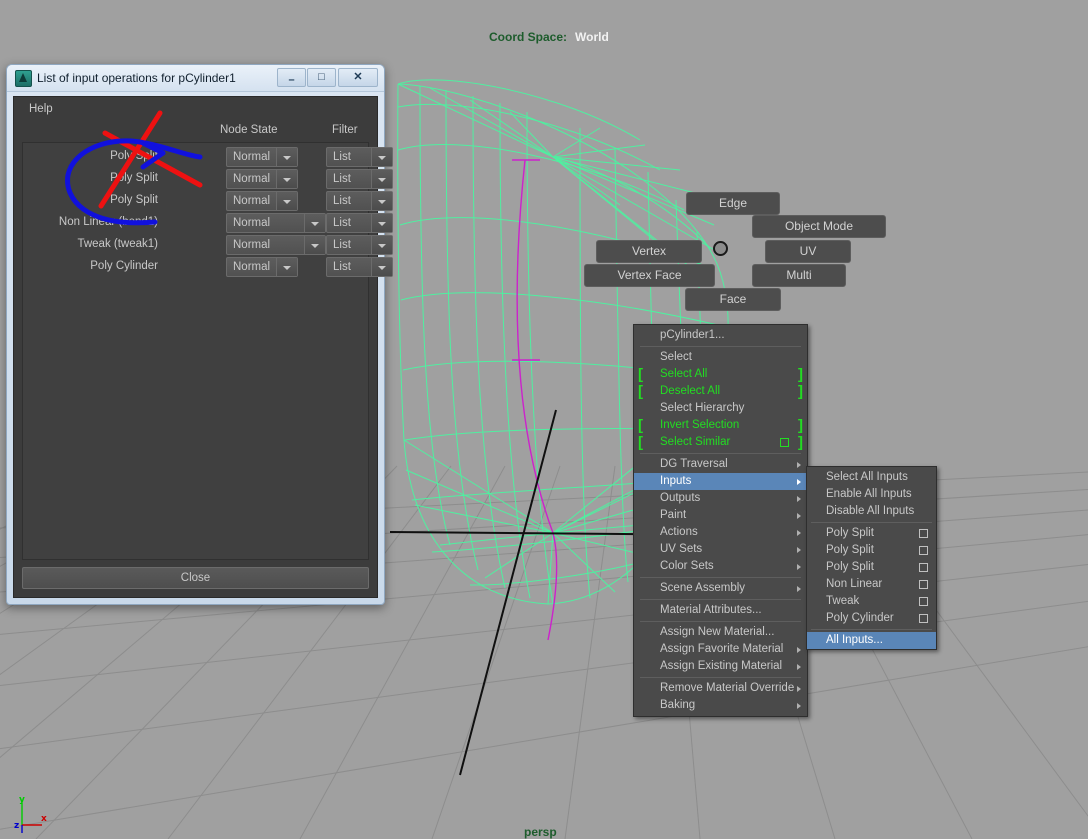 The height and width of the screenshot is (839, 1088). What do you see at coordinates (871, 477) in the screenshot?
I see `submenu-item-select-all-inputs: Select All Inputs` at bounding box center [871, 477].